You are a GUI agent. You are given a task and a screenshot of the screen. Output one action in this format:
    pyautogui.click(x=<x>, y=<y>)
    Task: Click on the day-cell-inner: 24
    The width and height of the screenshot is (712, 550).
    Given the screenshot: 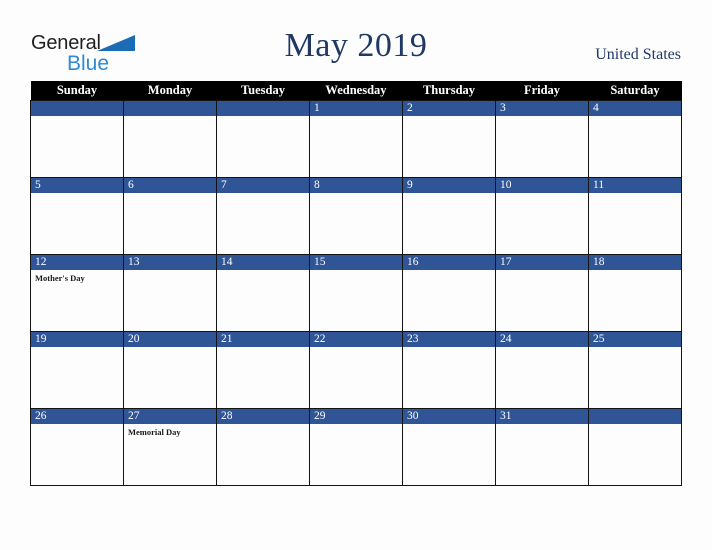 What is the action you would take?
    pyautogui.click(x=542, y=370)
    